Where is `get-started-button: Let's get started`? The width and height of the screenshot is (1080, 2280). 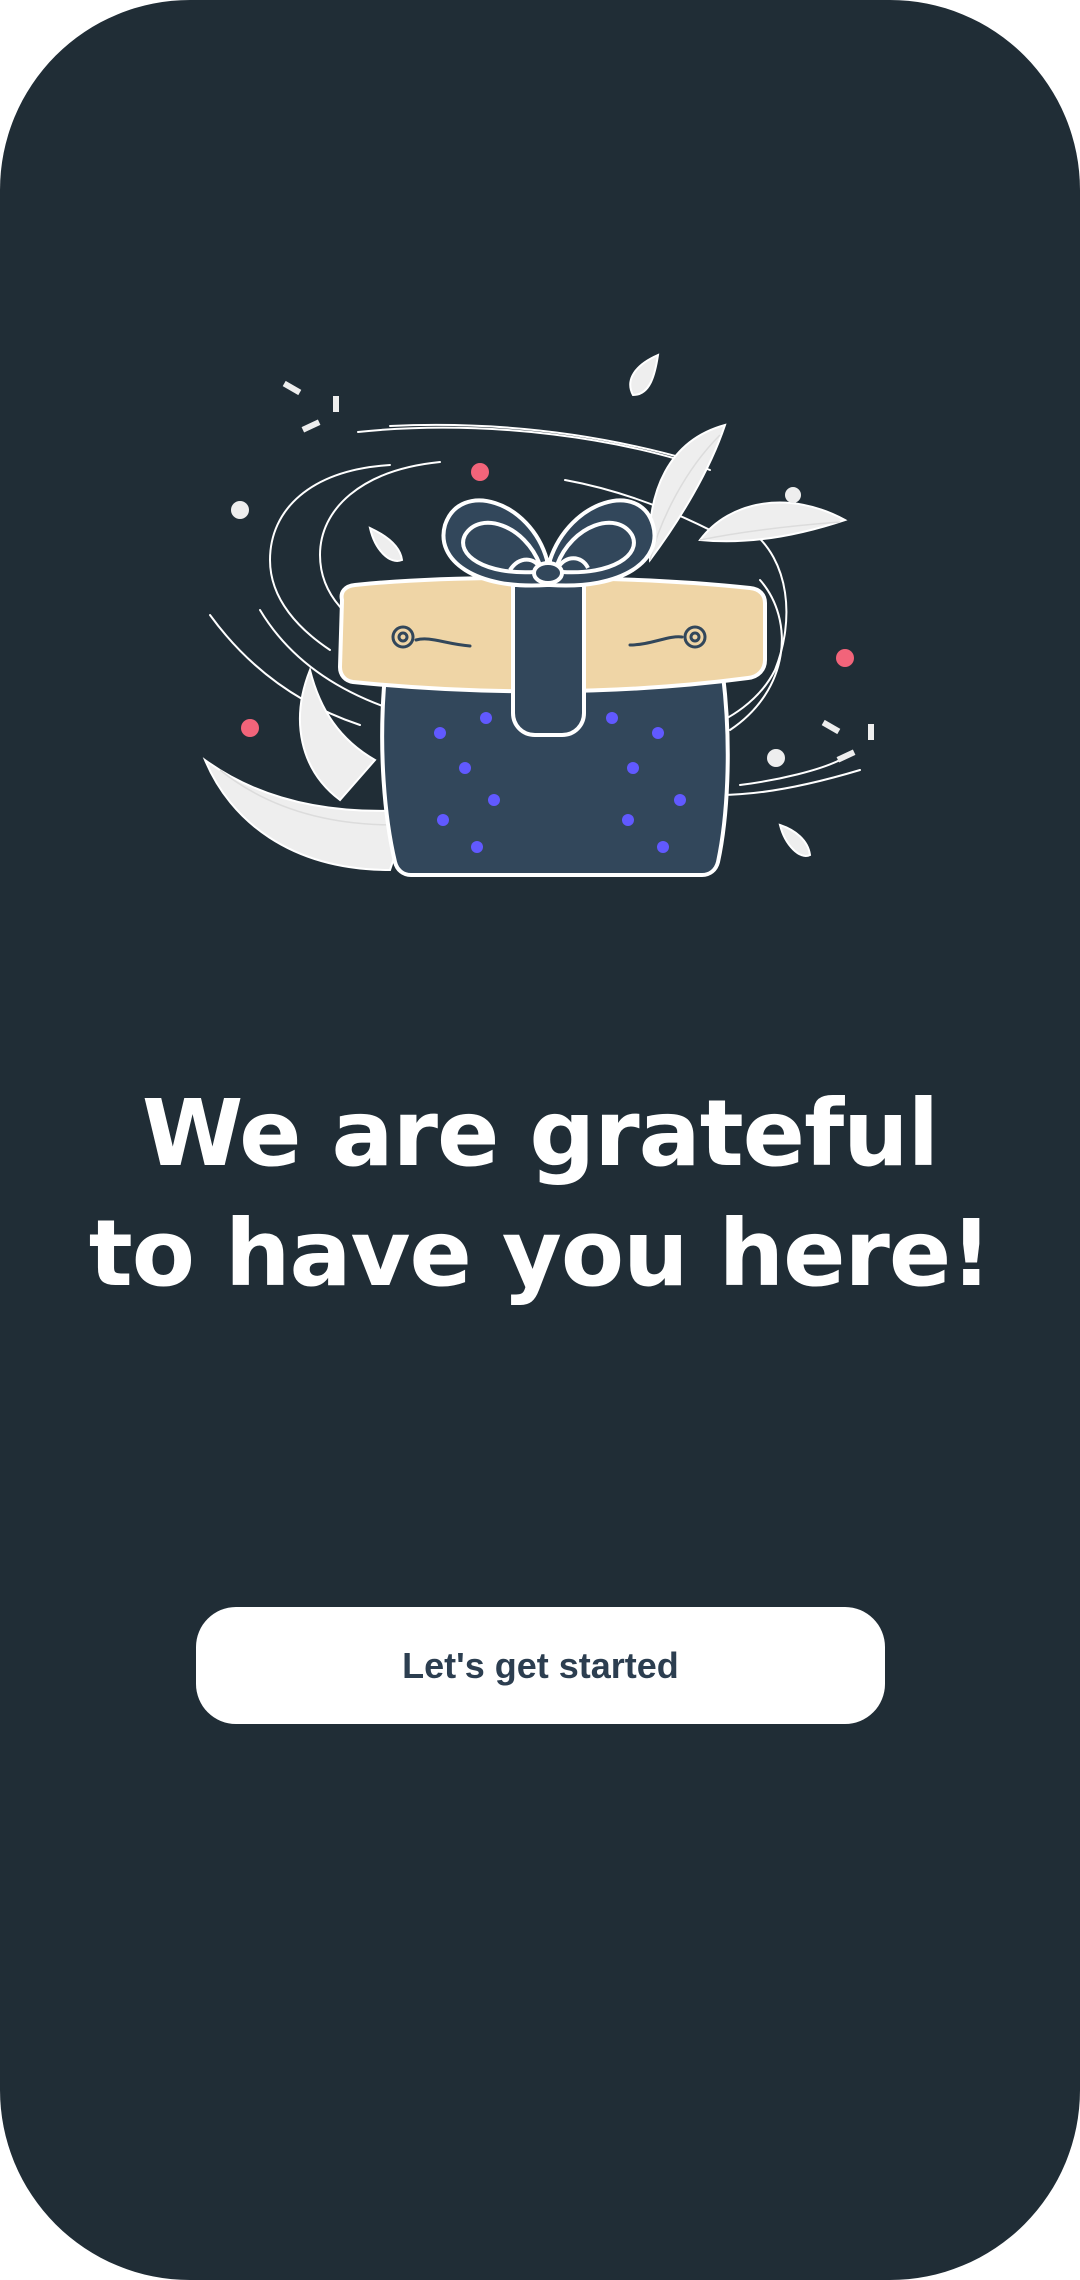
get-started-button: Let's get started is located at coordinates (540, 1665).